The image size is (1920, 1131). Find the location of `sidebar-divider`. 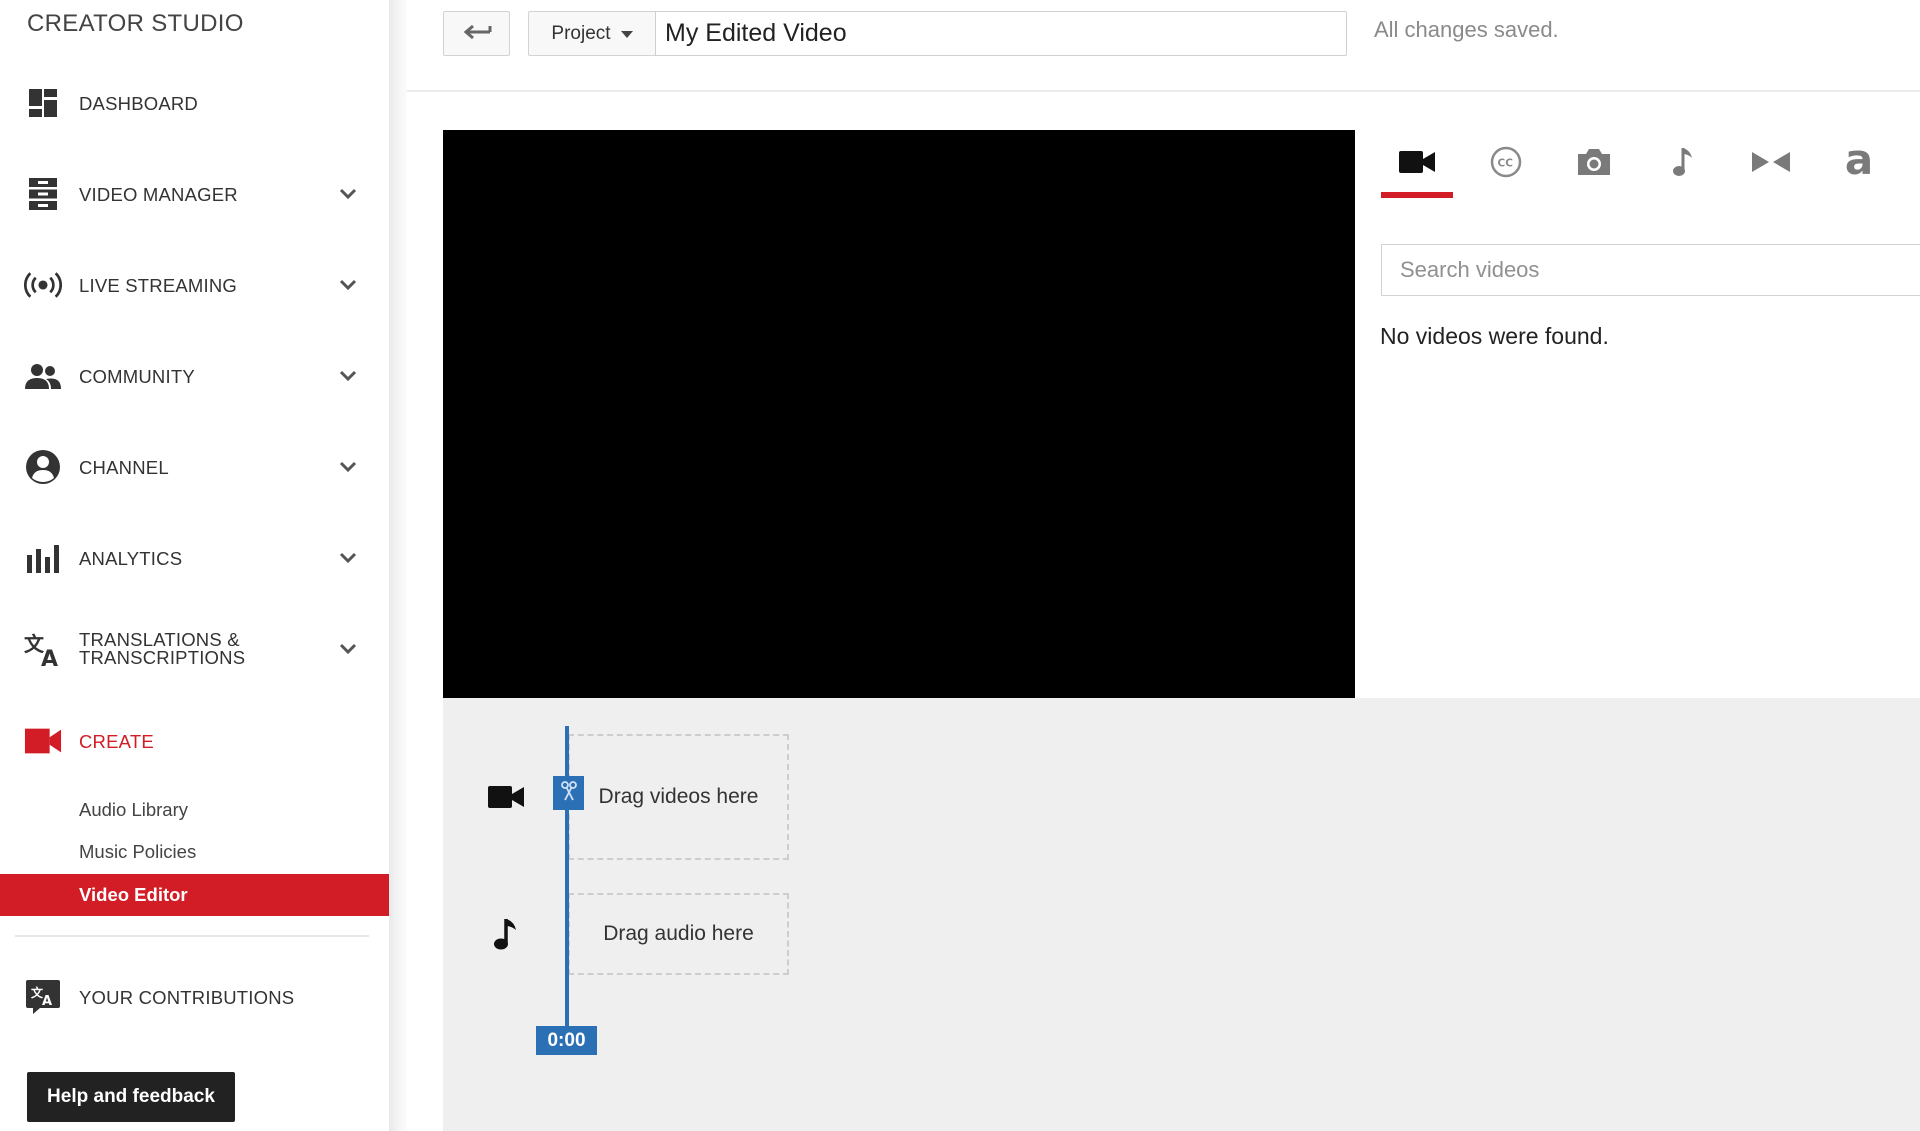

sidebar-divider is located at coordinates (192, 936).